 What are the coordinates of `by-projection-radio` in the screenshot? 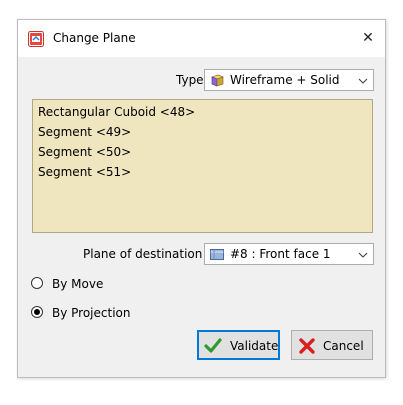 It's located at (37, 312).